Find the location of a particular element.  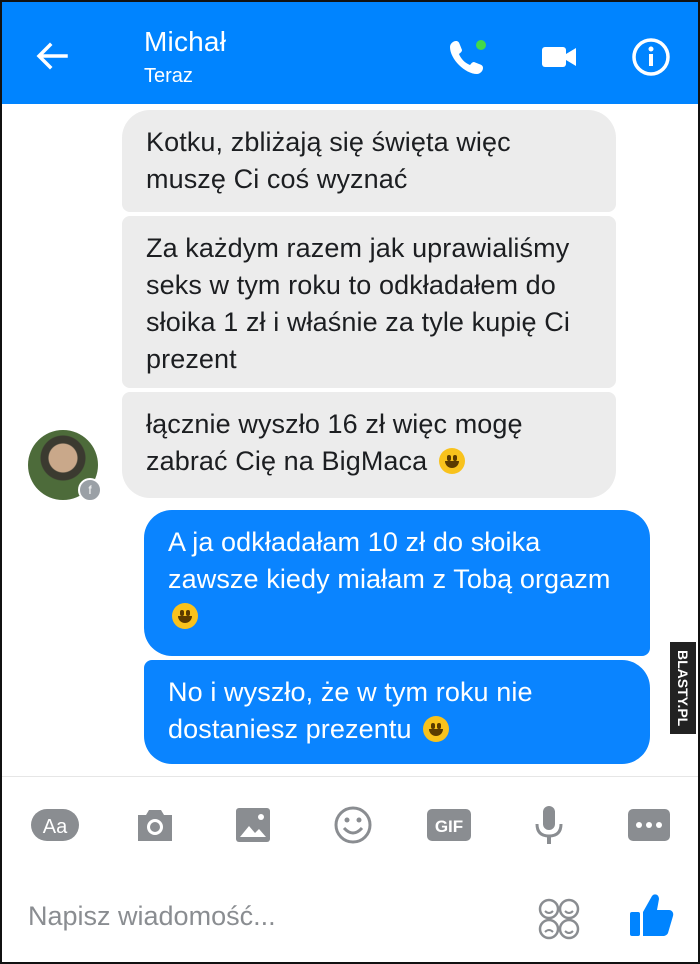

chat-header: Michał Teraz is located at coordinates (350, 53).